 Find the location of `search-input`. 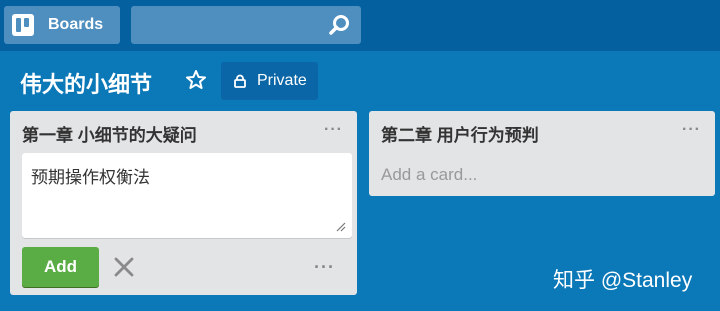

search-input is located at coordinates (246, 25).